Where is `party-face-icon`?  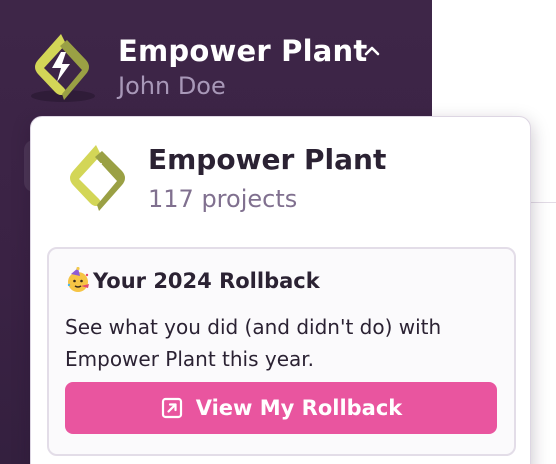 party-face-icon is located at coordinates (78, 279).